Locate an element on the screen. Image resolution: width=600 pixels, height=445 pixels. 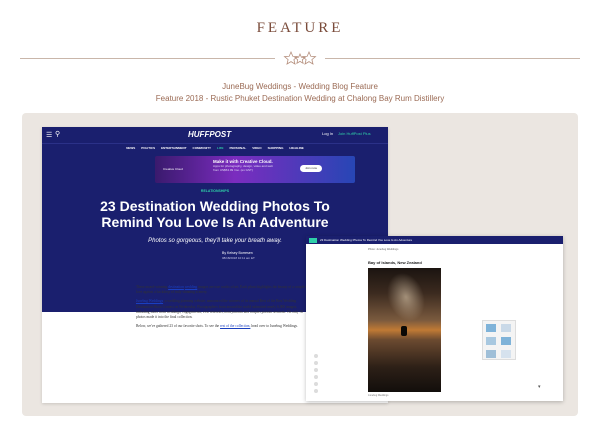
huffpost-top-bar: ☰ ⚲ HUFFPOST Log In Join HuffPost Plus is located at coordinates (215, 135).